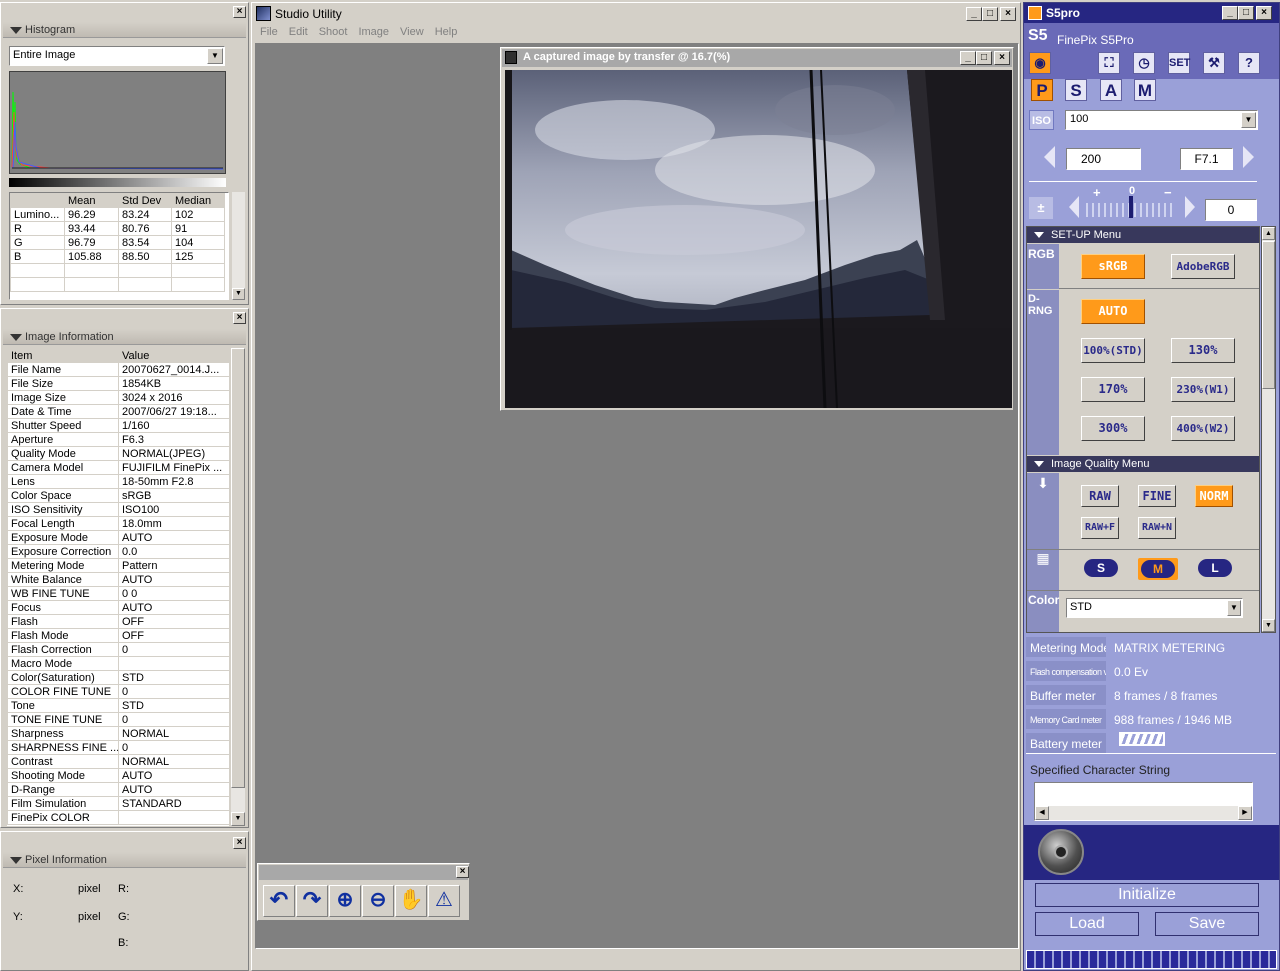  What do you see at coordinates (118, 691) in the screenshot?
I see `table-row: COLOR FINE TUNE 0` at bounding box center [118, 691].